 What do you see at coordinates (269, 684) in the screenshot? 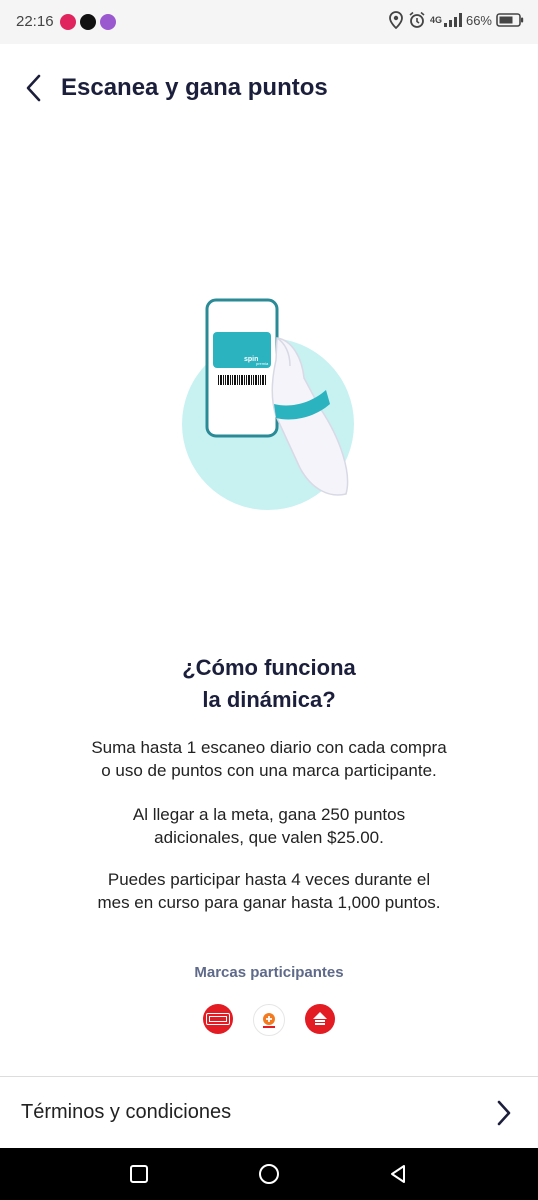
I see `how-it-works-heading: ¿Cómo funciona la dinámica?` at bounding box center [269, 684].